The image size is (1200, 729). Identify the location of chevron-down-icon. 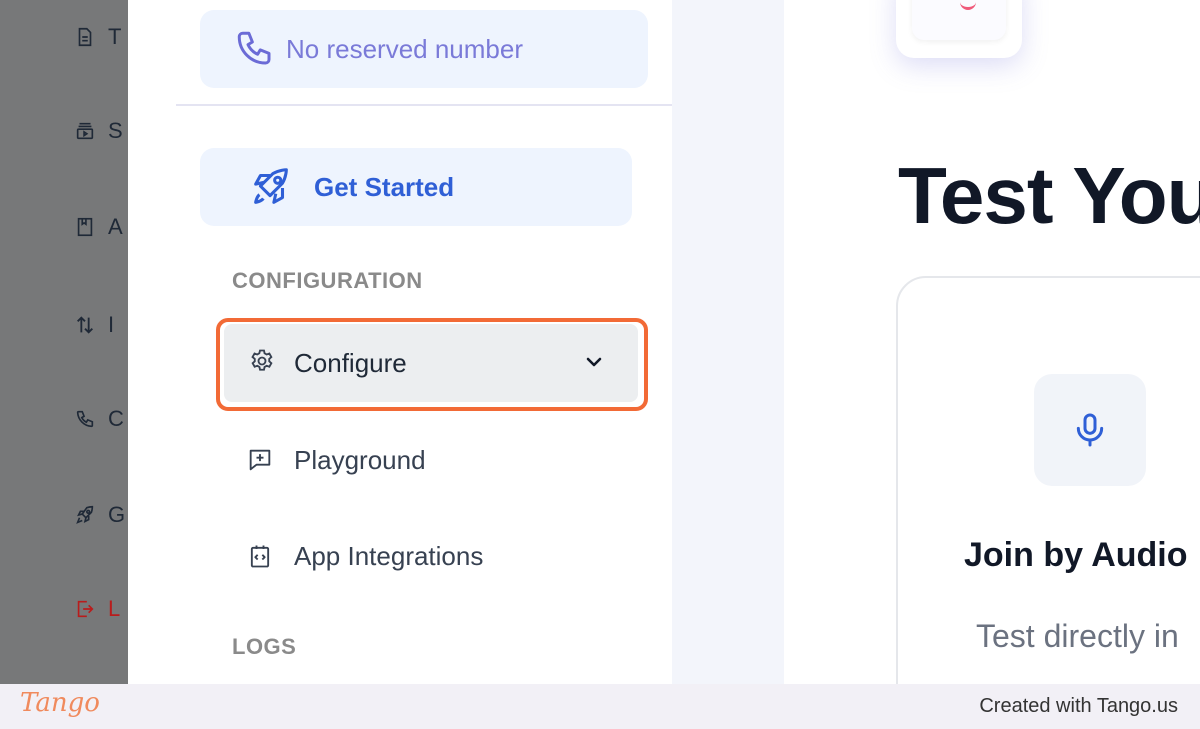
(594, 362).